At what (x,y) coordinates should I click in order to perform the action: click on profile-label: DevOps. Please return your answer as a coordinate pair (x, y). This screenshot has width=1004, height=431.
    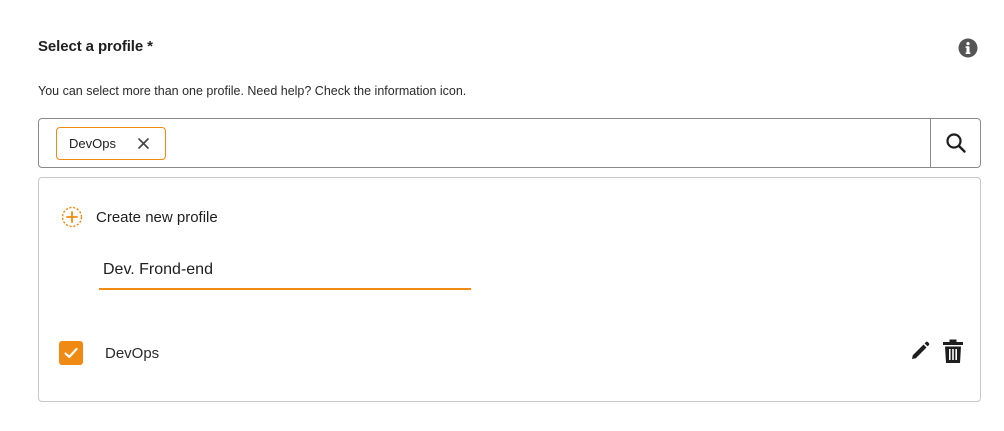
    Looking at the image, I should click on (132, 353).